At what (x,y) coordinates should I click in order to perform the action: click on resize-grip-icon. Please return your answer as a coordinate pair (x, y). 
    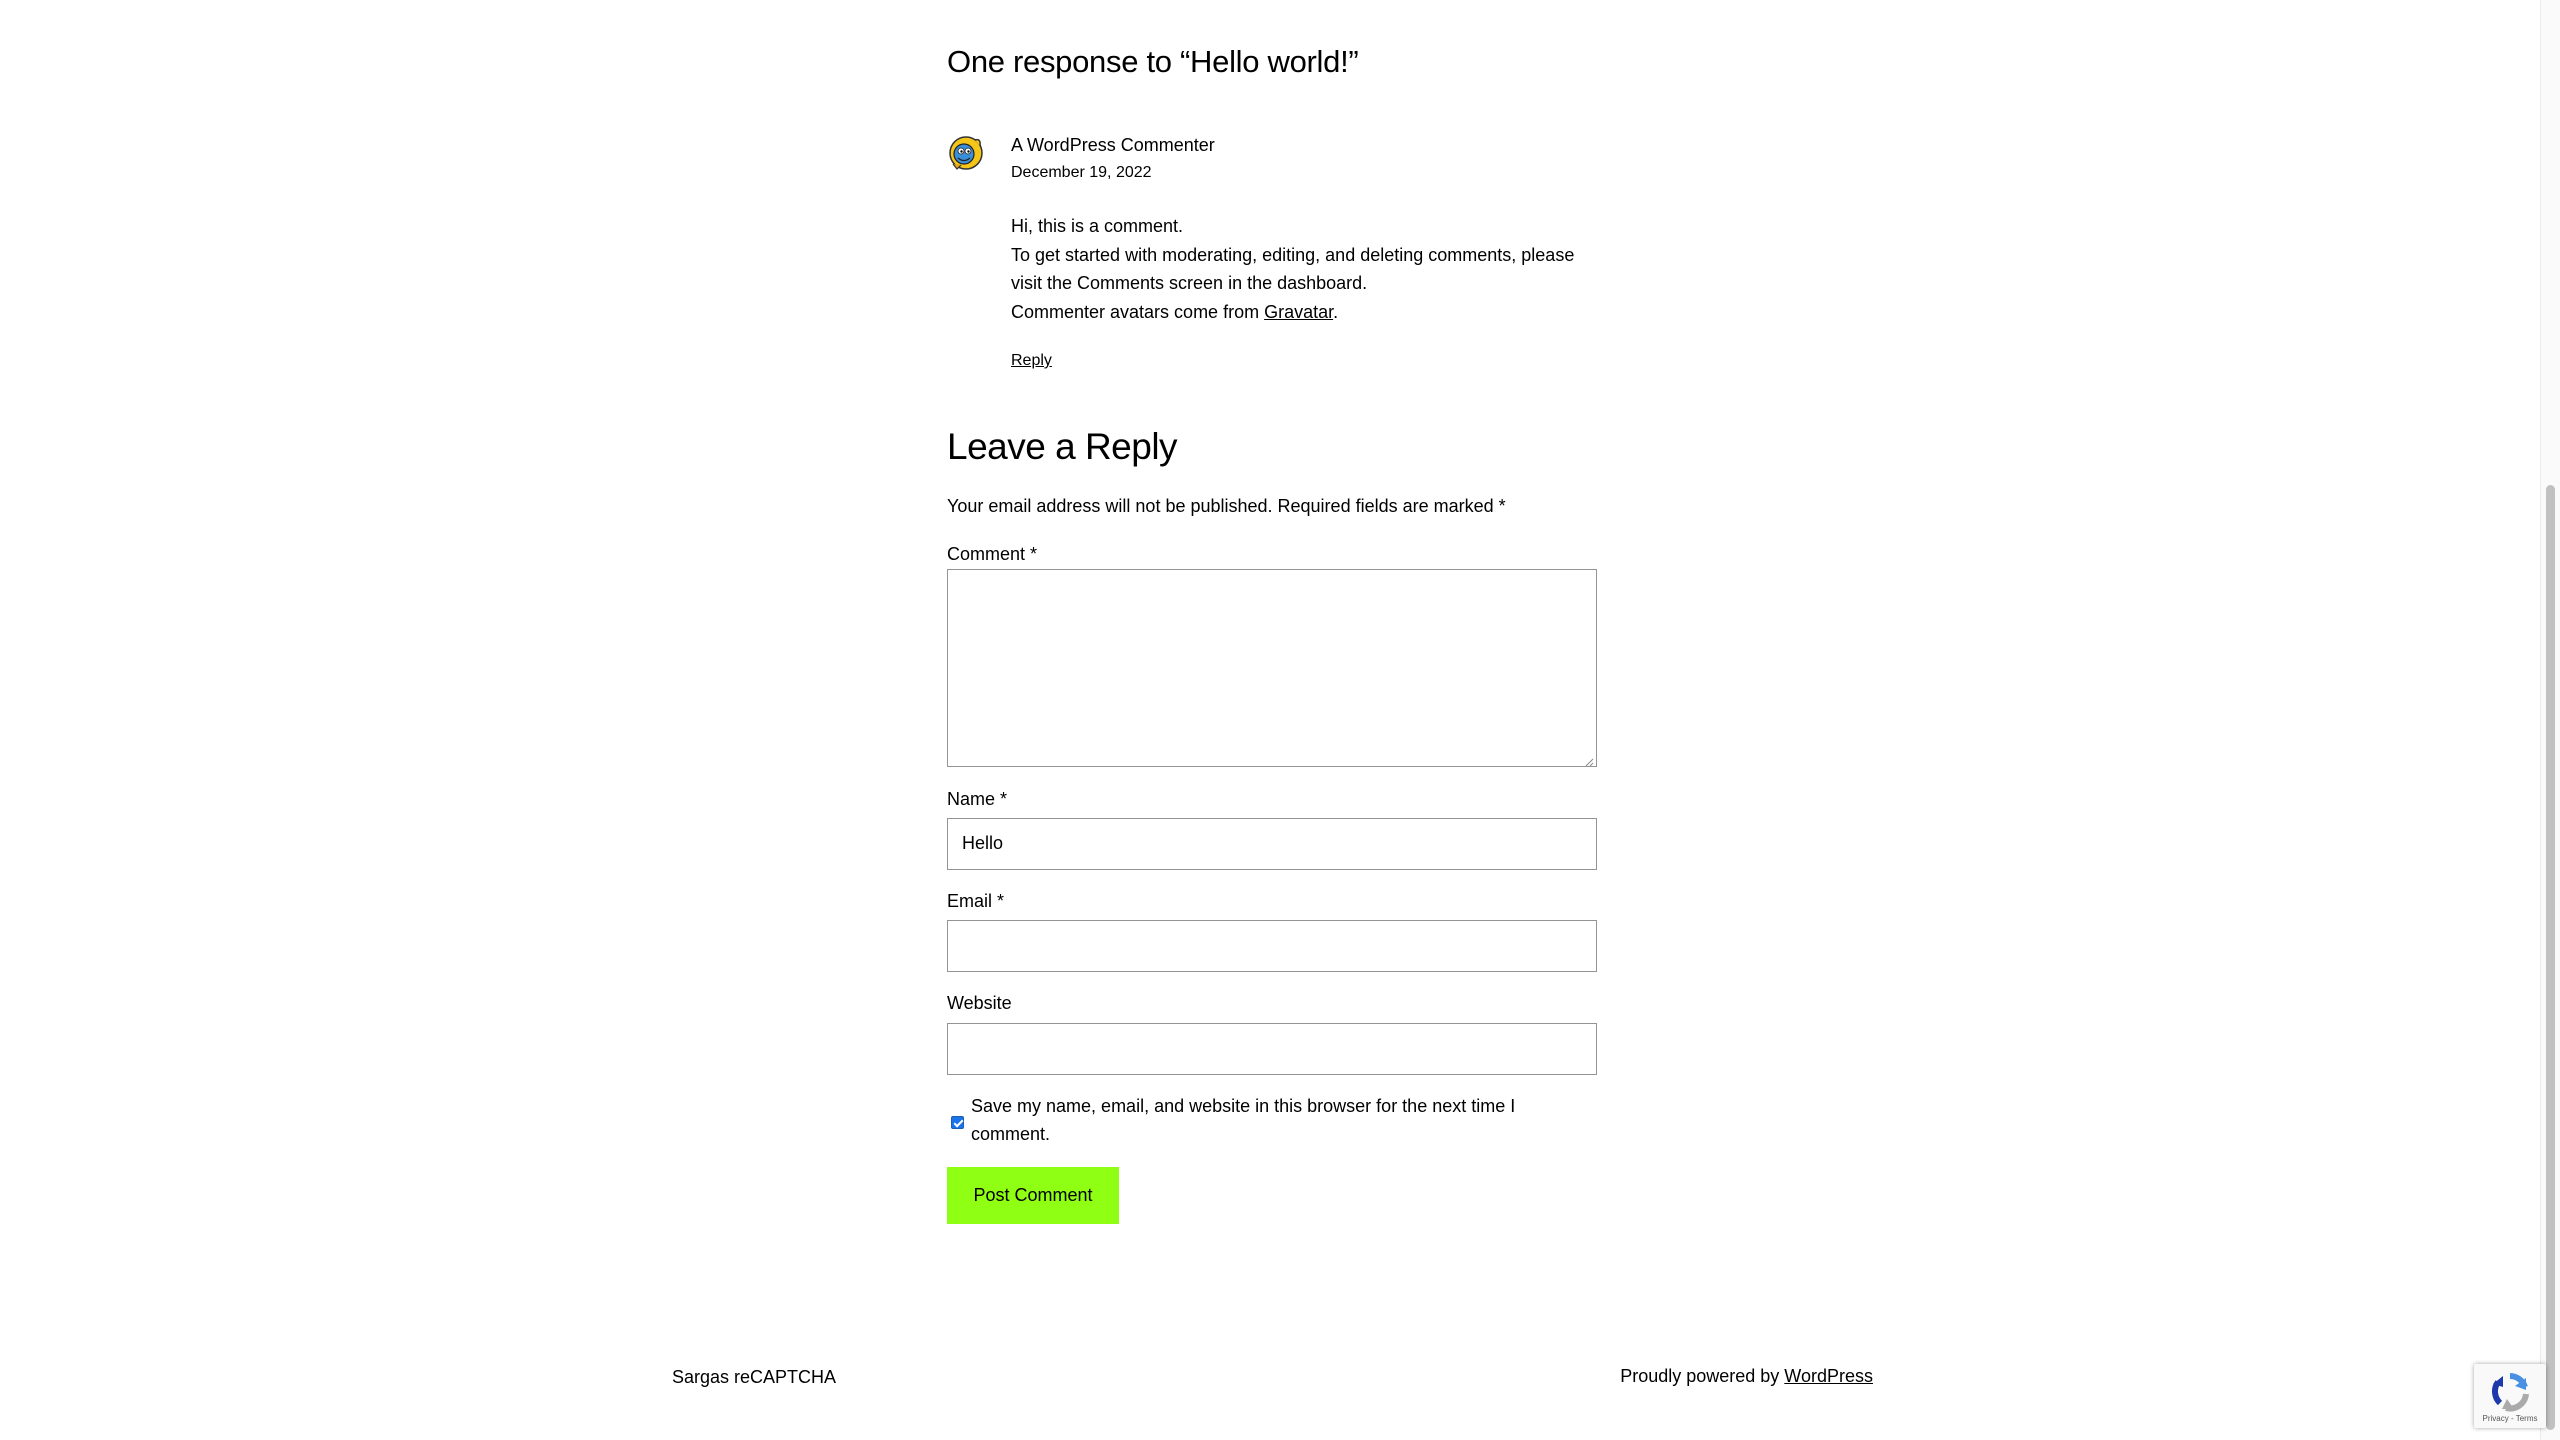
    Looking at the image, I should click on (1589, 760).